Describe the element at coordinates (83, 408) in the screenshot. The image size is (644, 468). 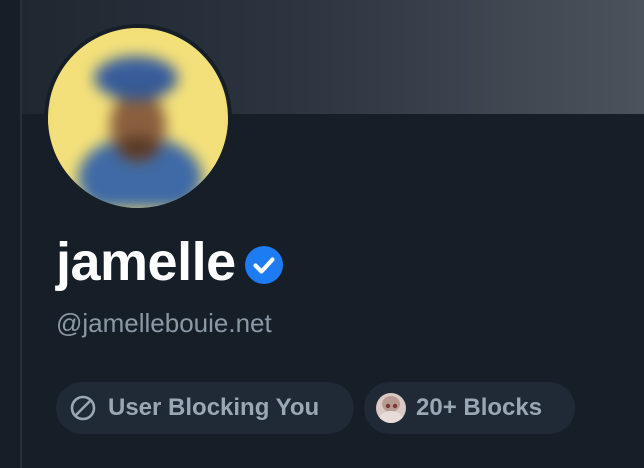
I see `block-icon` at that location.